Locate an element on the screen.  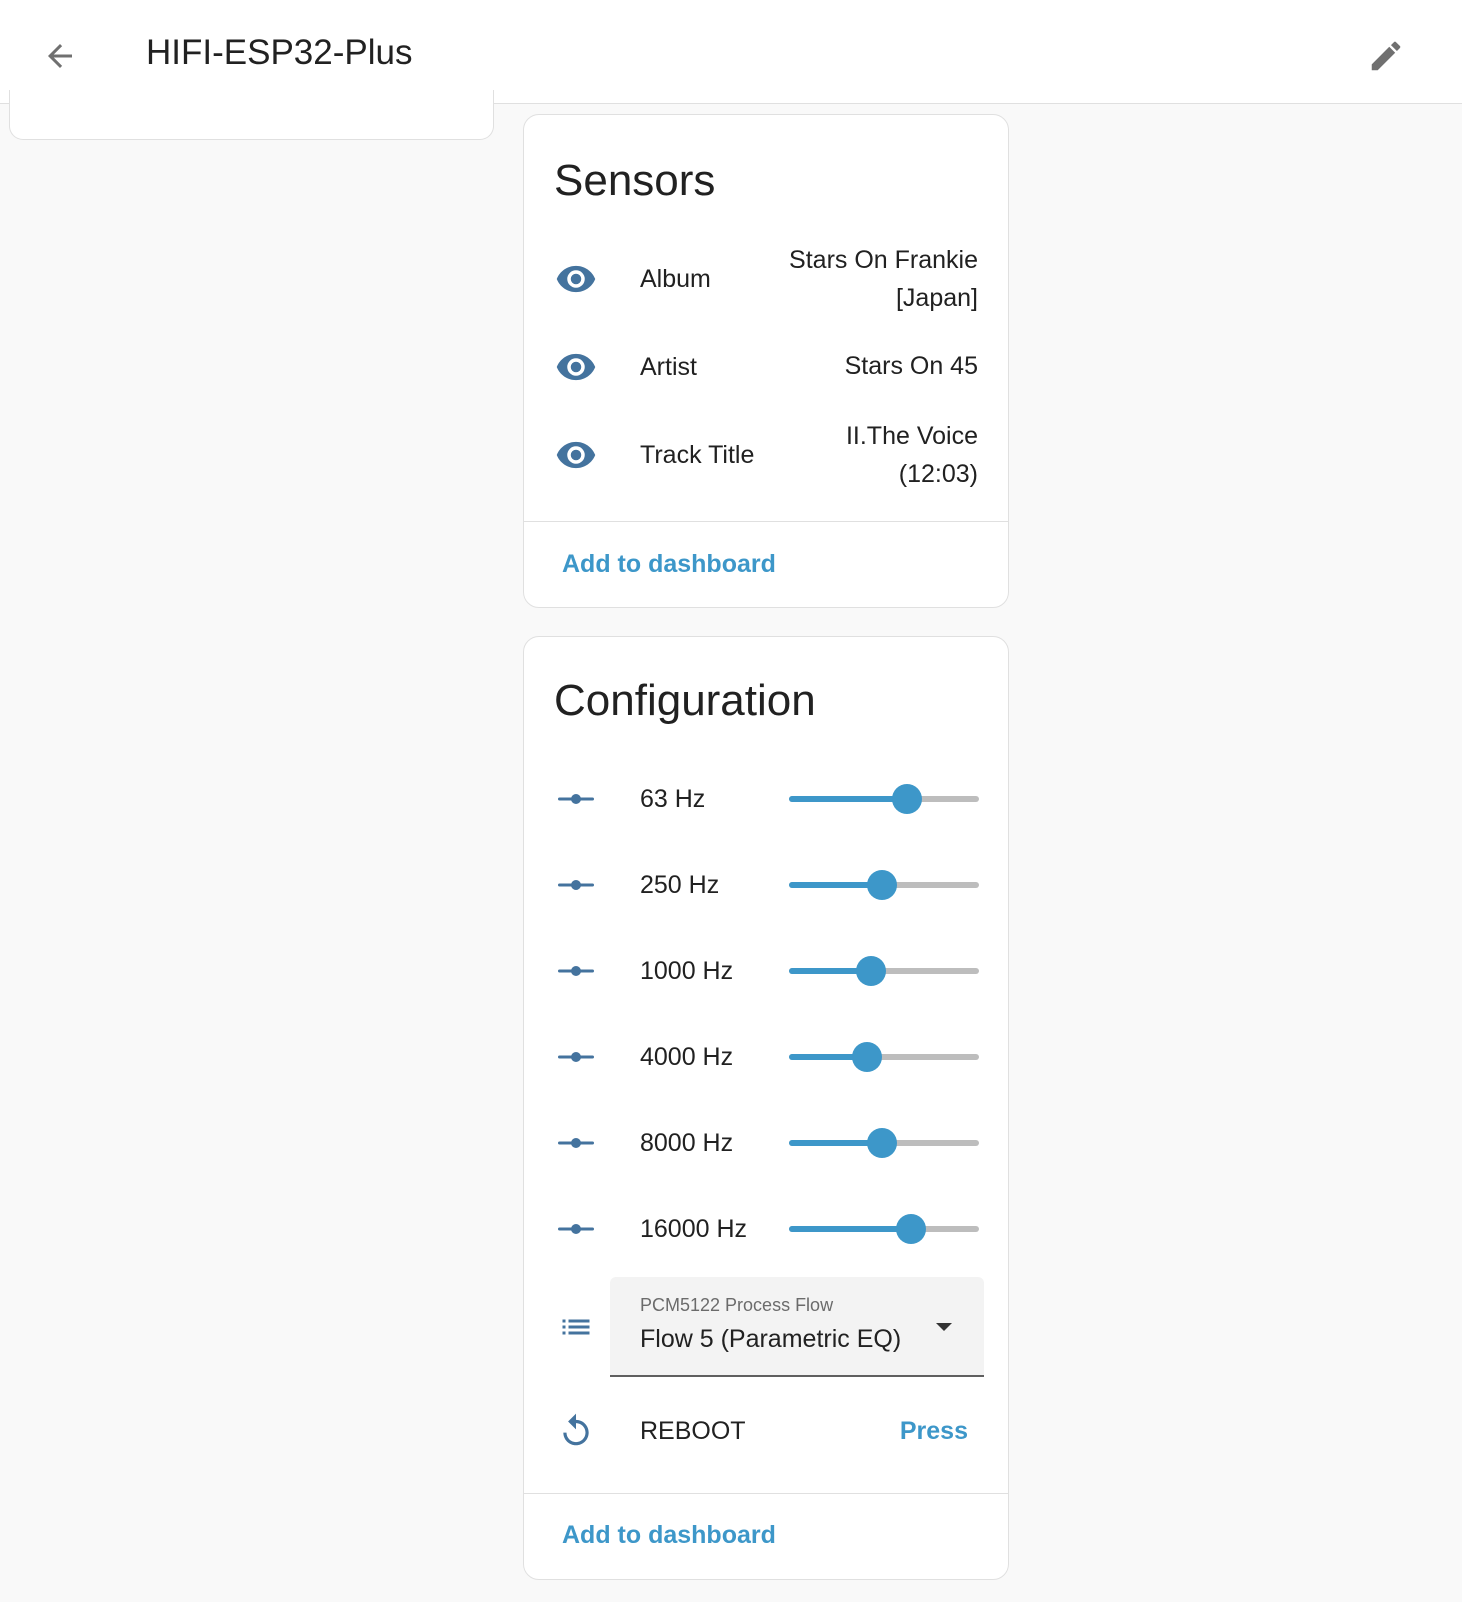
slider-label: 16000 Hz is located at coordinates (694, 1229).